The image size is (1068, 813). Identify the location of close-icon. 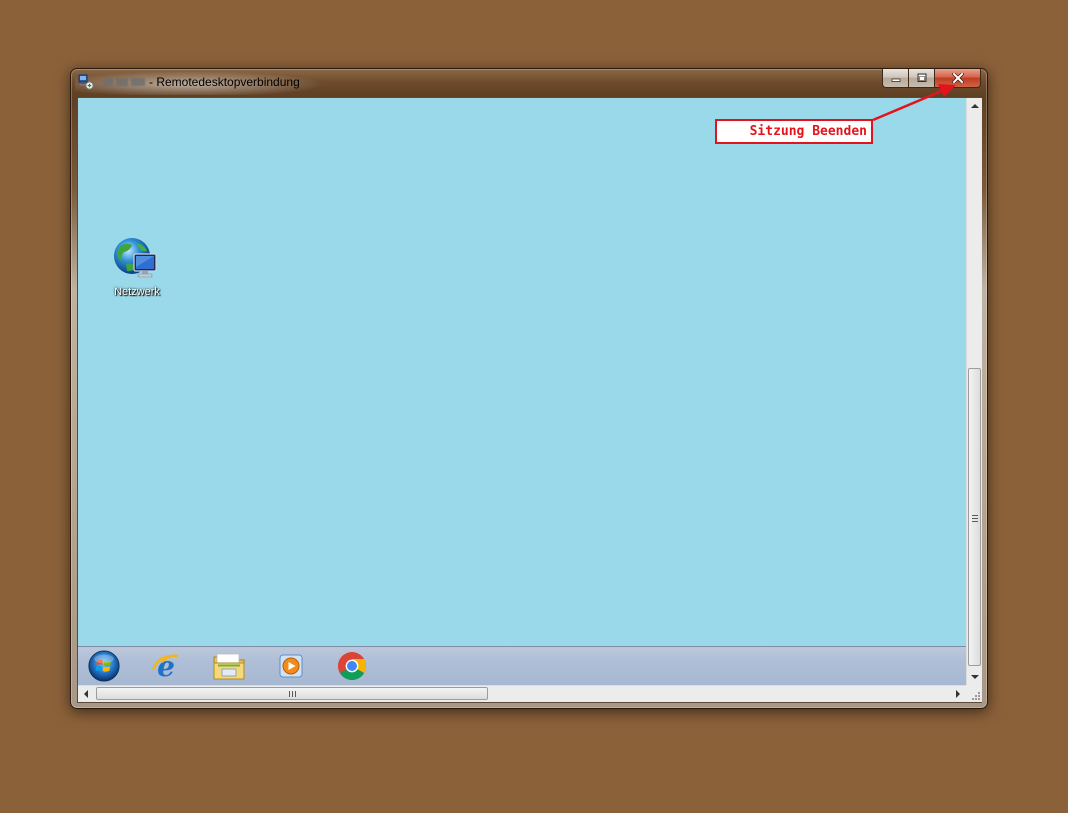
(957, 78).